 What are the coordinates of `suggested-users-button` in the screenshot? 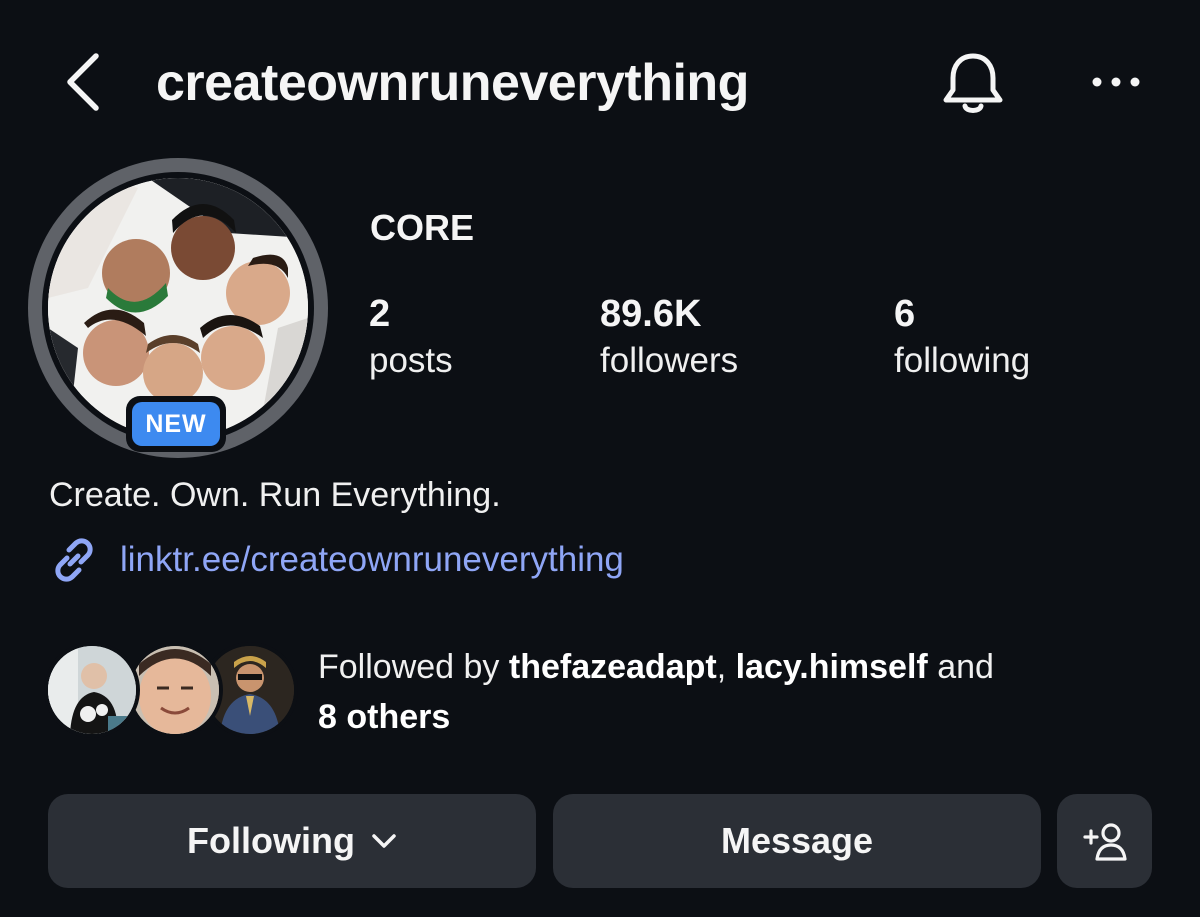 It's located at (1104, 841).